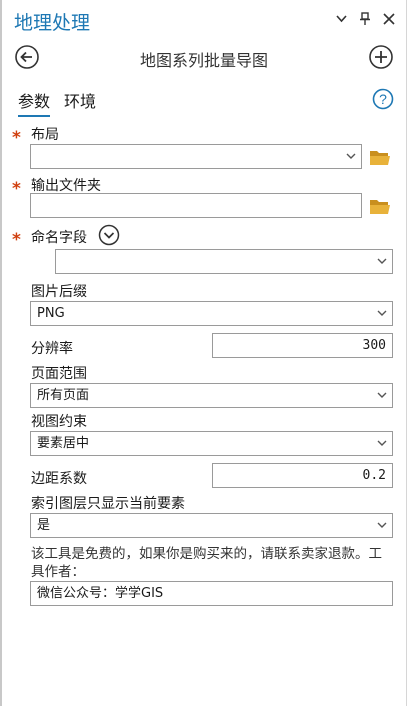 This screenshot has width=407, height=706. Describe the element at coordinates (211, 593) in the screenshot. I see `author-field: 微信公众号：学学GIS` at that location.